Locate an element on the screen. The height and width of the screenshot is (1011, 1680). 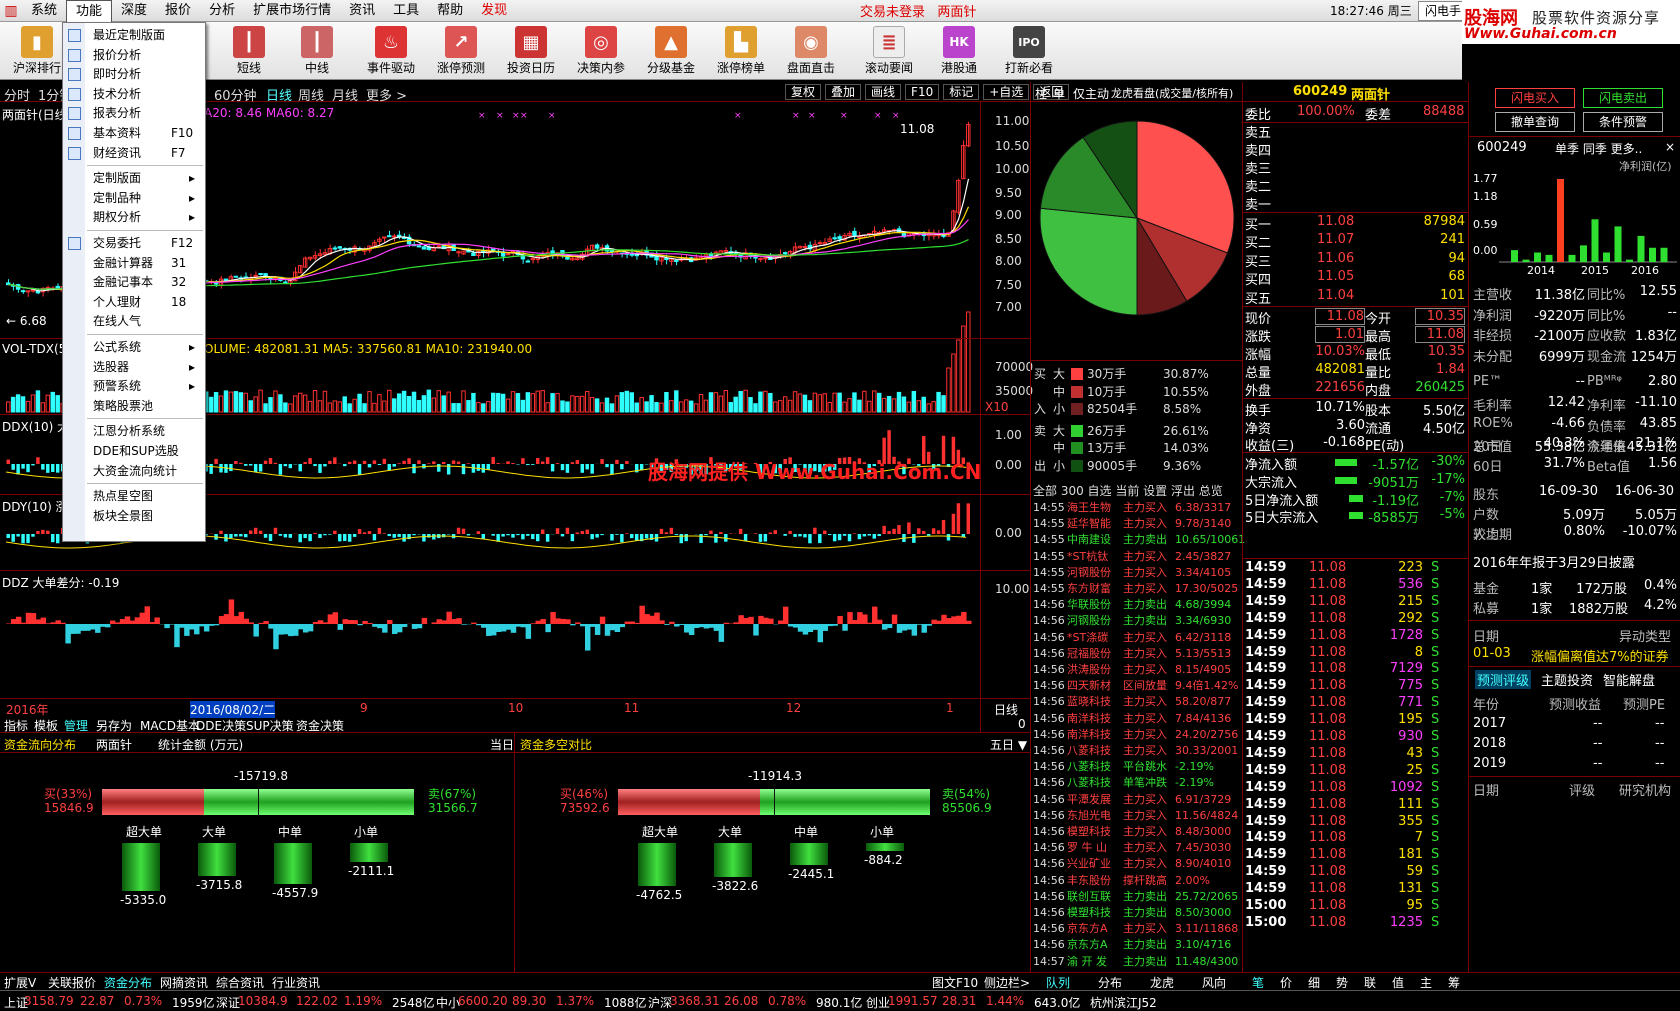
fund-flow-title: 资金流向分布 is located at coordinates (40, 744).